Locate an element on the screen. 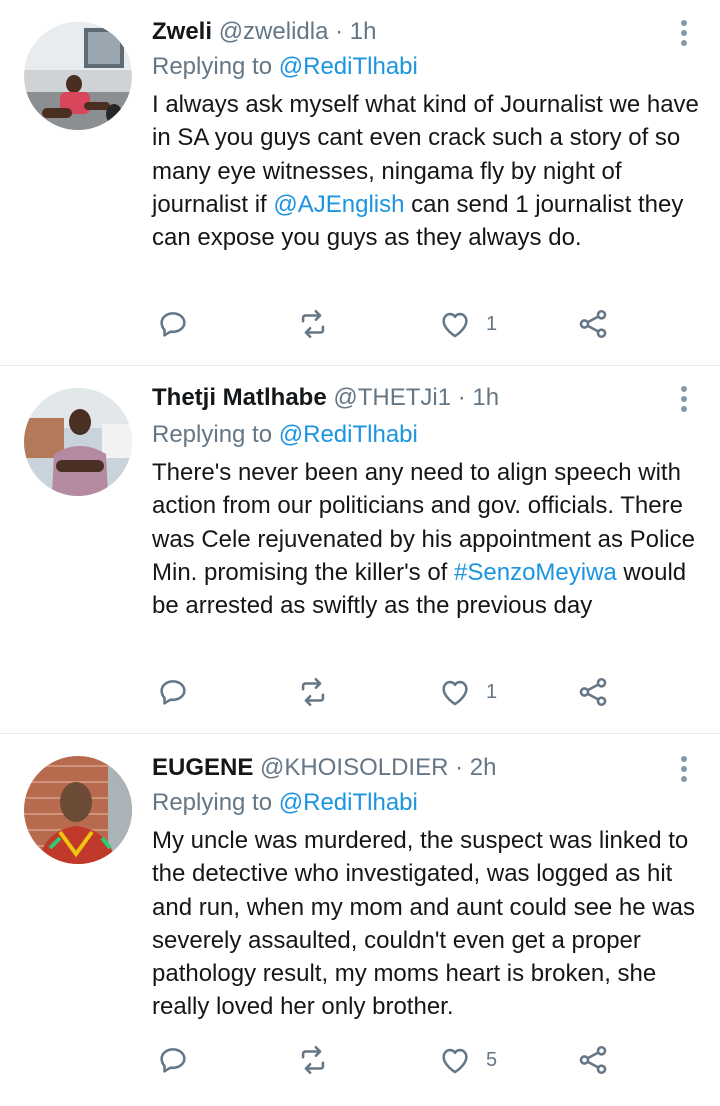  tweet-header: EUGENE @KHOISOLDIER · 2h is located at coordinates (324, 768).